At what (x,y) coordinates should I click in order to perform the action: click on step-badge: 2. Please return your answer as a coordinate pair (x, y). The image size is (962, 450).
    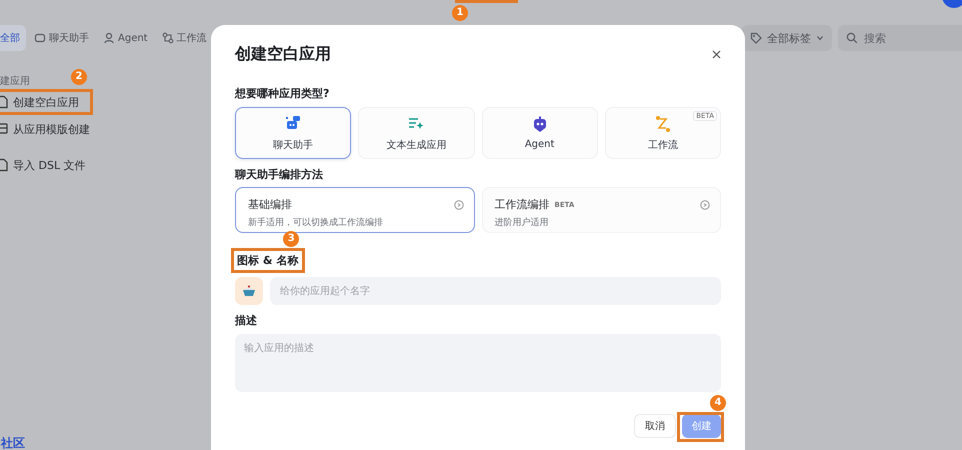
    Looking at the image, I should click on (79, 77).